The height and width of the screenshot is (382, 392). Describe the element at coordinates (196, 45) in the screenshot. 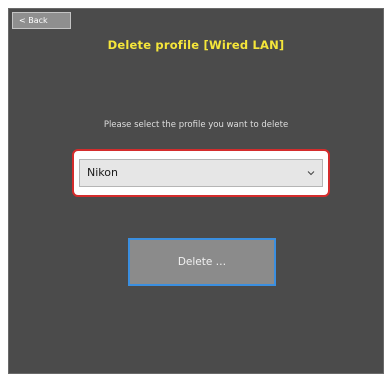

I see `page-title: Delete profile [Wired LAN]` at that location.